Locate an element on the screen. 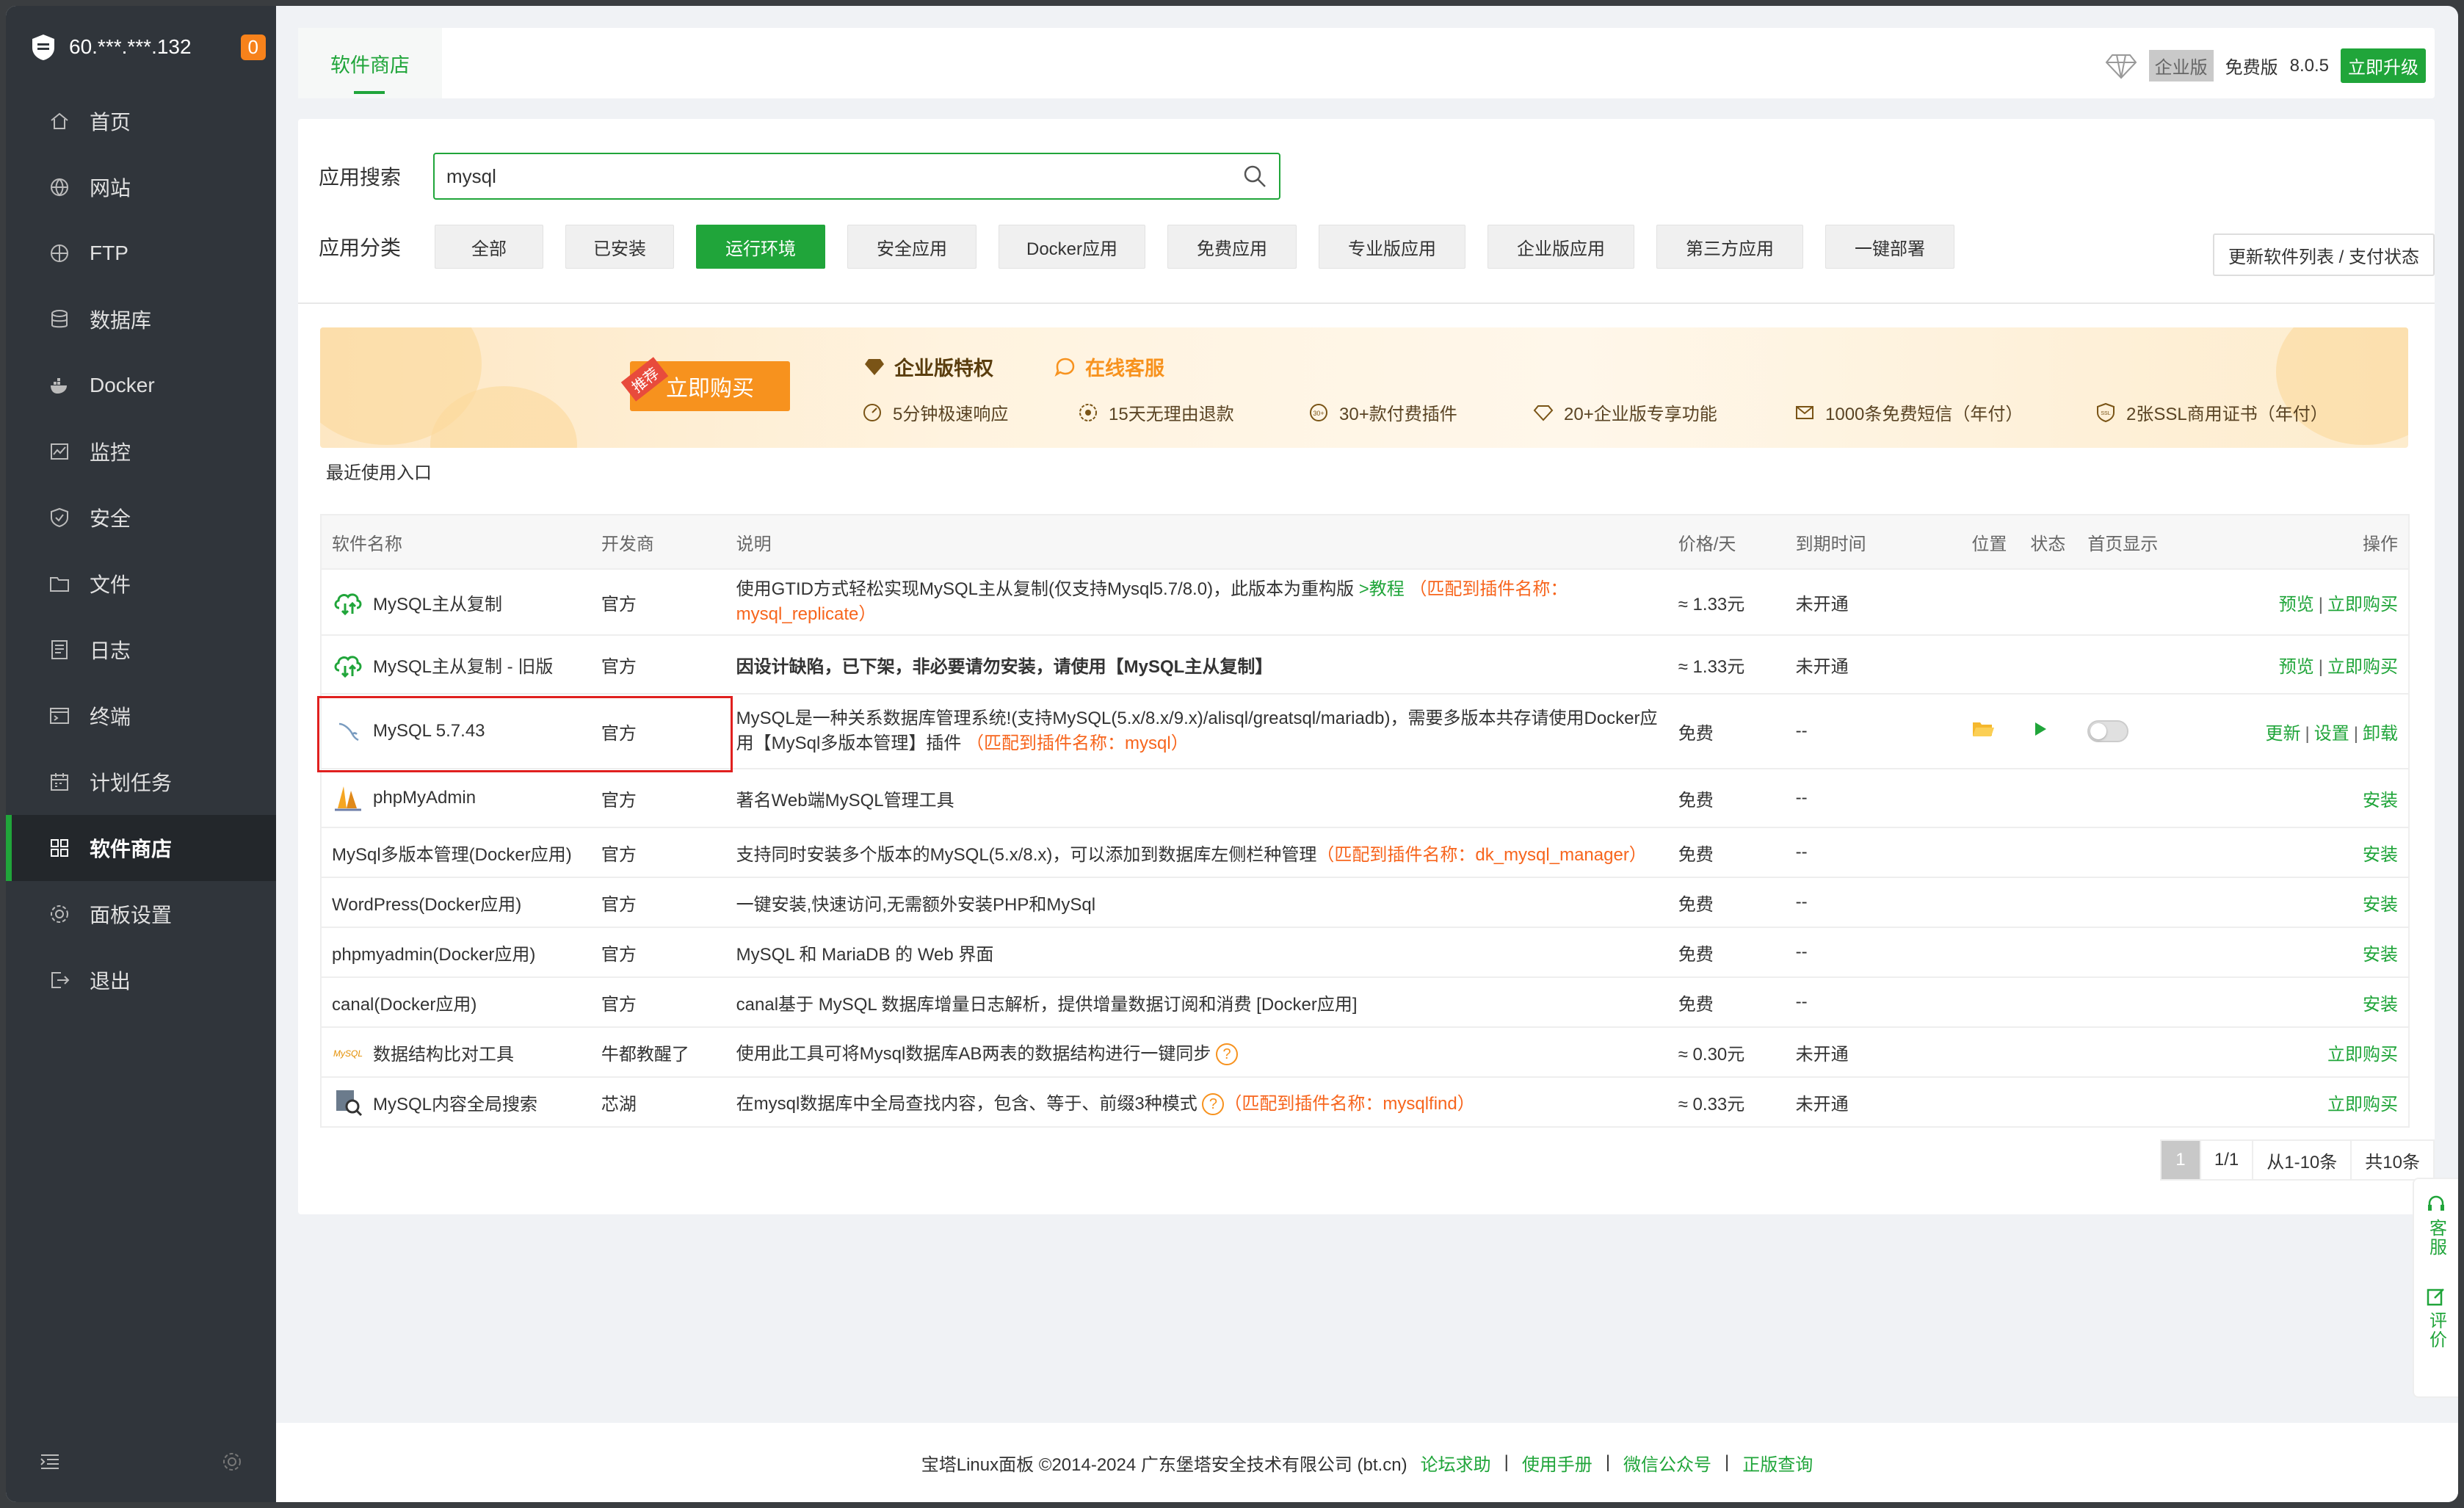 This screenshot has width=2464, height=1508. database-icon is located at coordinates (59, 319).